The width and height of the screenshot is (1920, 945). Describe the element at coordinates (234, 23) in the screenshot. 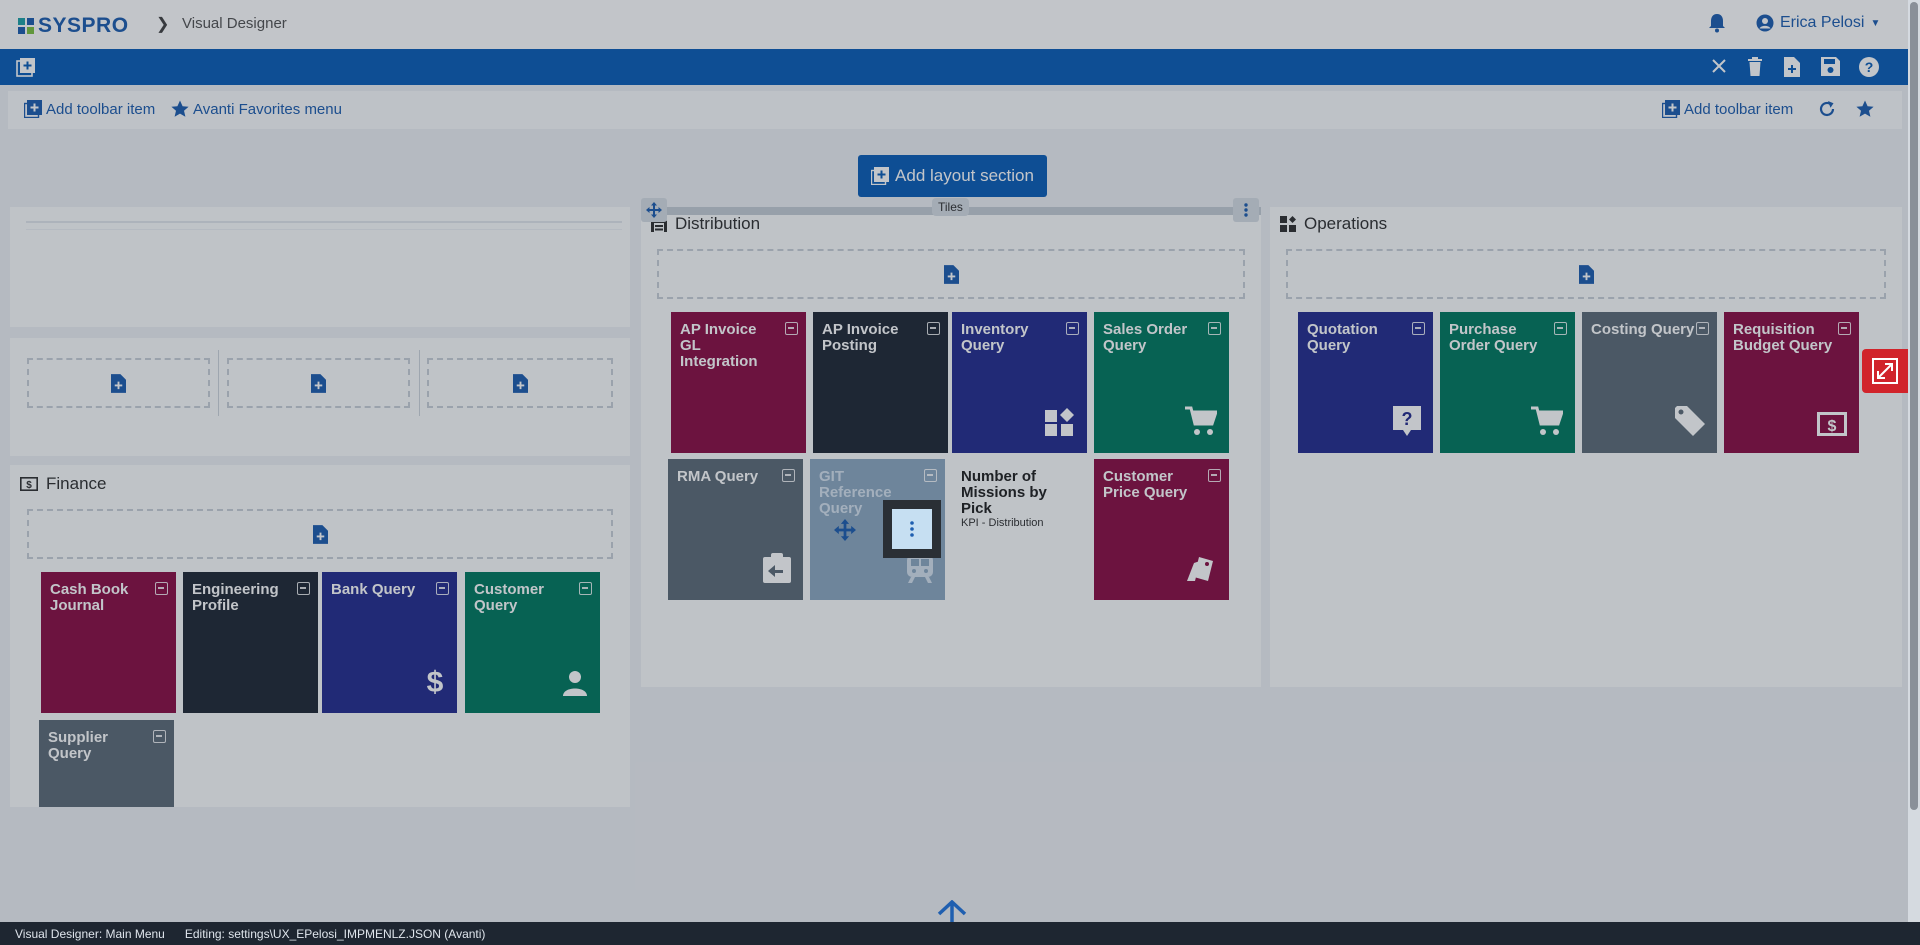

I see `breadcrumb: Visual Designer` at that location.